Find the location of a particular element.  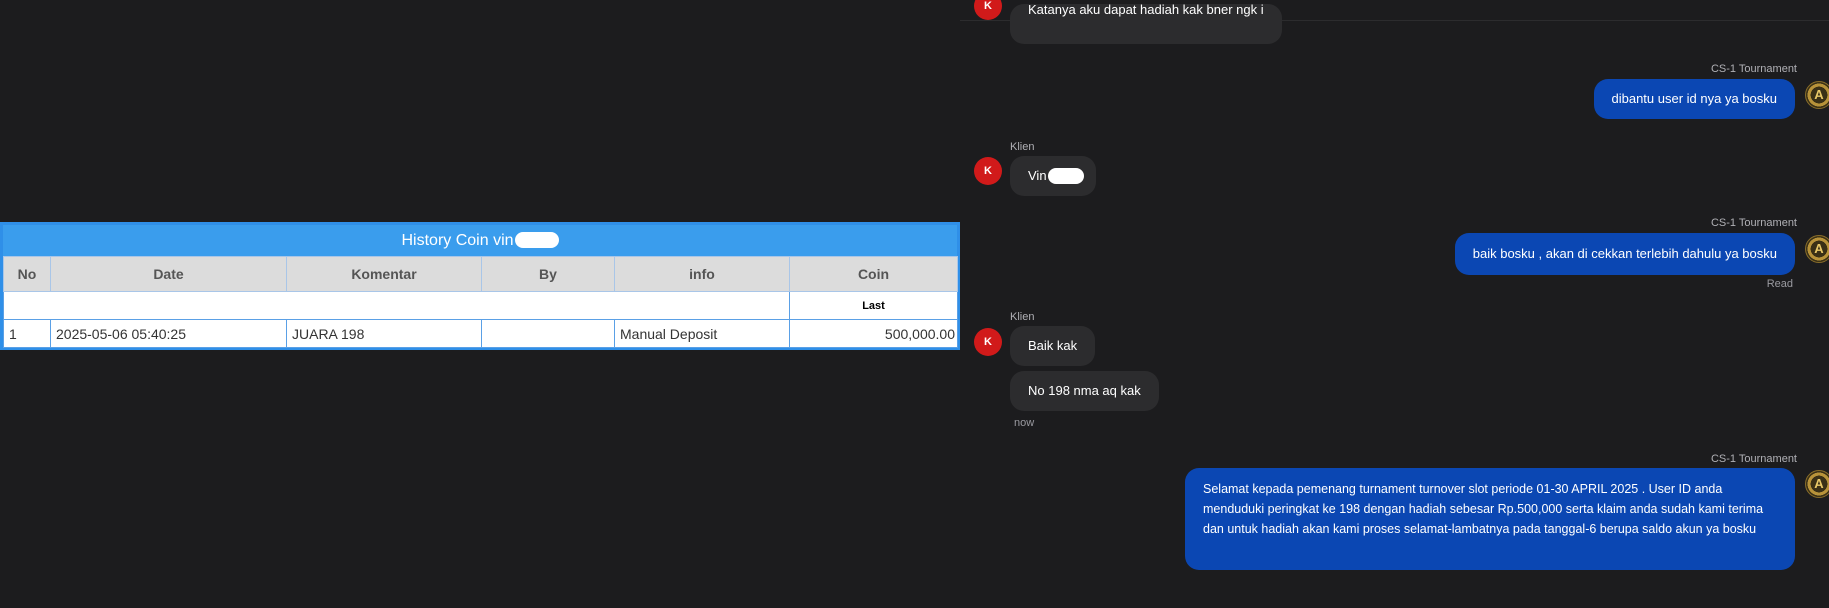

column-header-info: info is located at coordinates (702, 274).